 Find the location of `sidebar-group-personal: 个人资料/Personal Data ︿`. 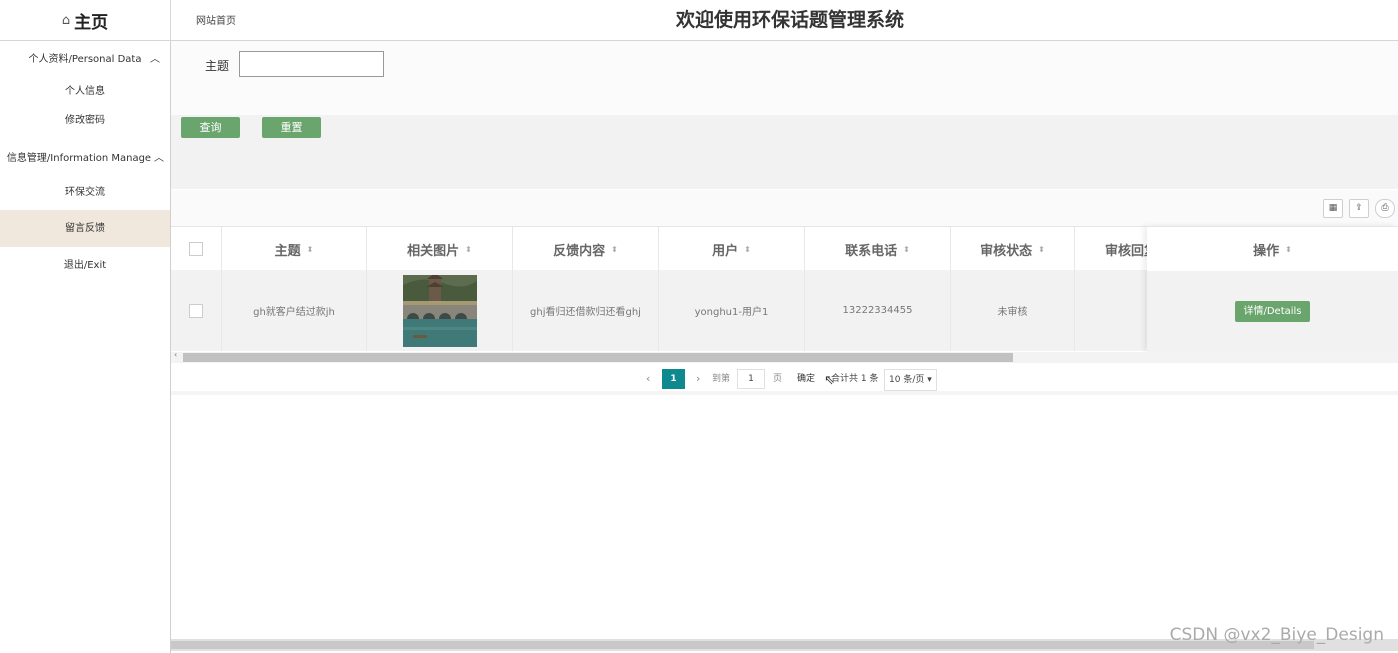

sidebar-group-personal: 个人资料/Personal Data ︿ is located at coordinates (85, 60).